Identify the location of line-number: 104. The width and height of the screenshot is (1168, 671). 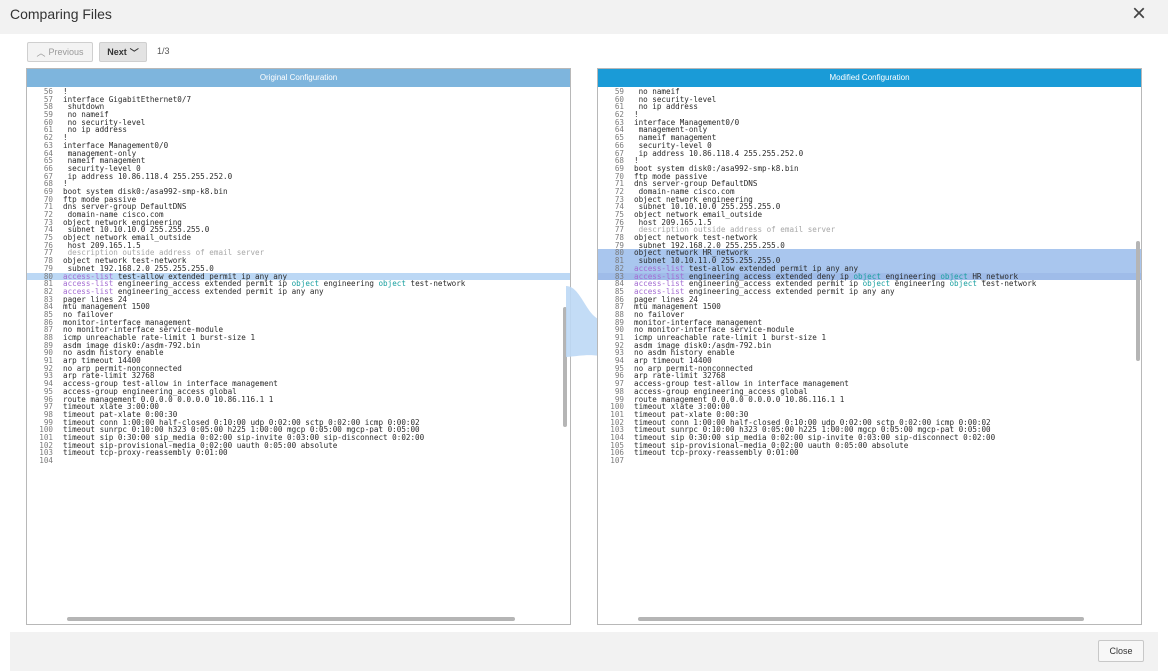
(46, 460).